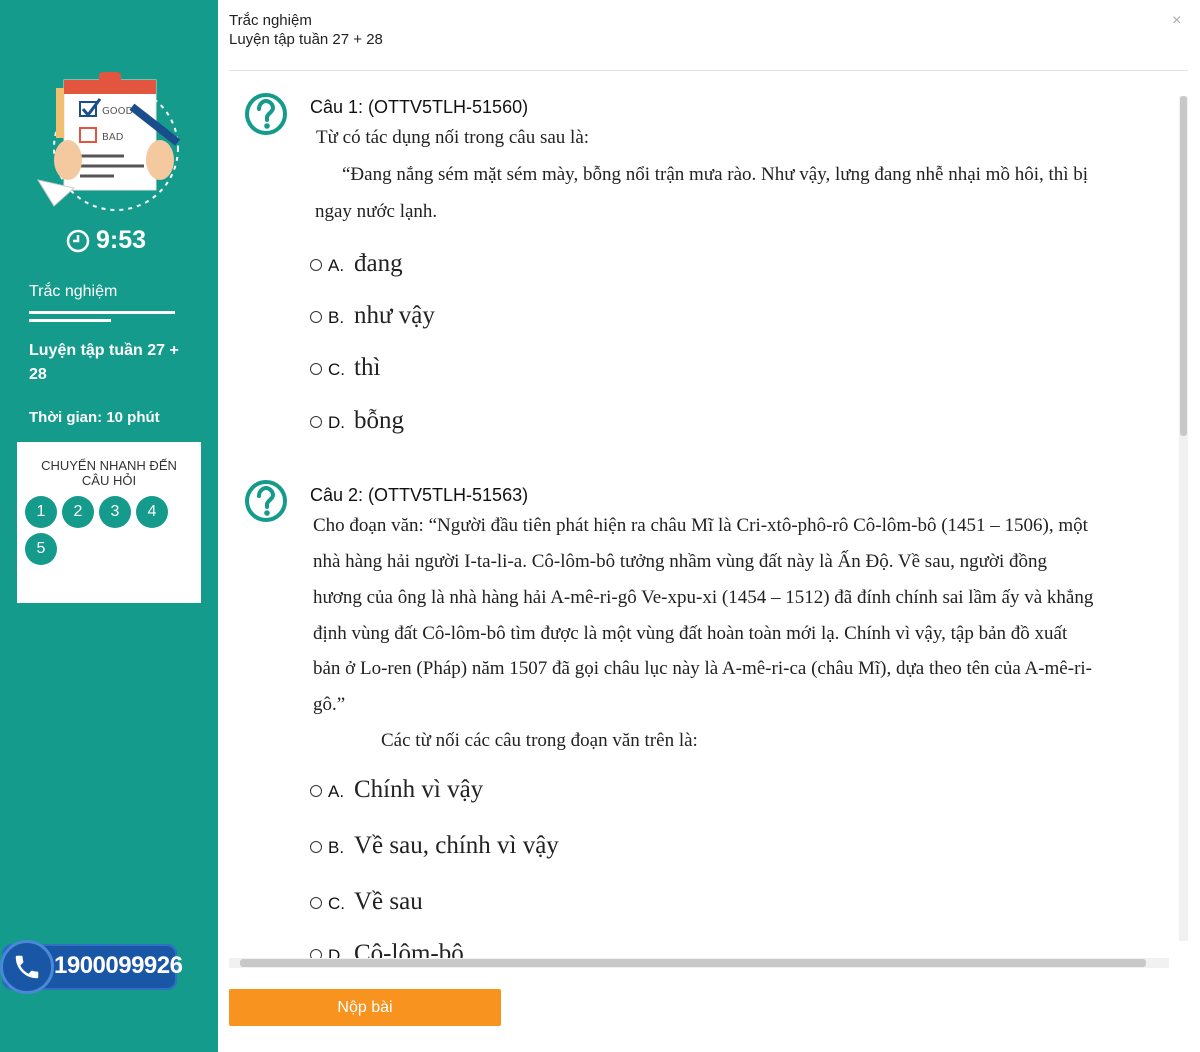  Describe the element at coordinates (118, 965) in the screenshot. I see `hotline-number: 1900099926` at that location.